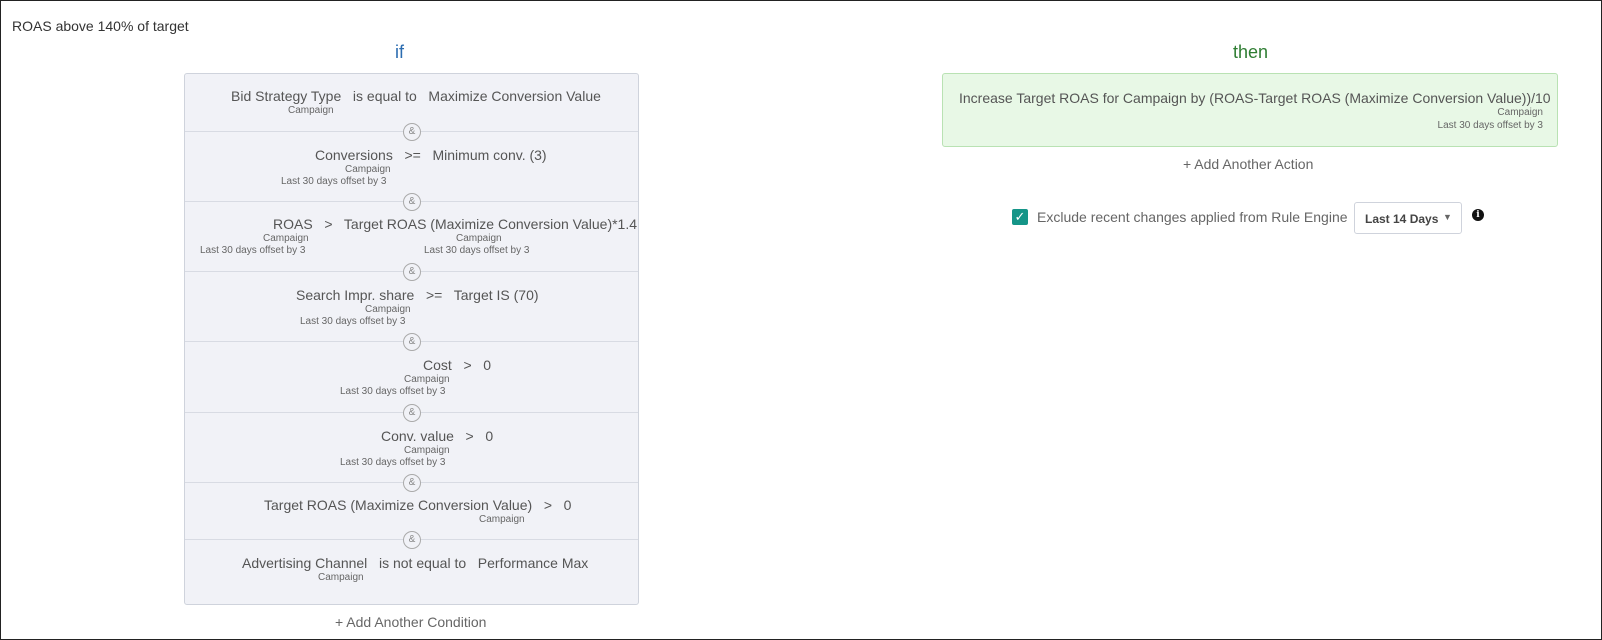  Describe the element at coordinates (1248, 164) in the screenshot. I see `add-action-link: + Add Another Action` at that location.